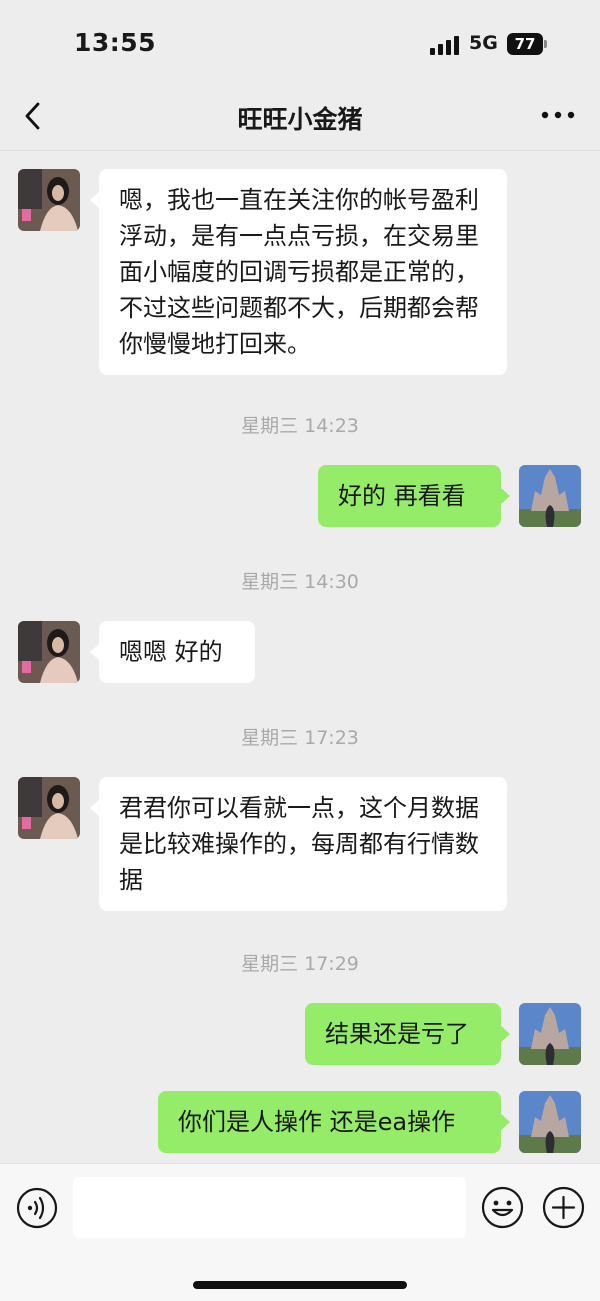 This screenshot has height=1301, width=600. Describe the element at coordinates (37, 1208) in the screenshot. I see `voice-icon` at that location.